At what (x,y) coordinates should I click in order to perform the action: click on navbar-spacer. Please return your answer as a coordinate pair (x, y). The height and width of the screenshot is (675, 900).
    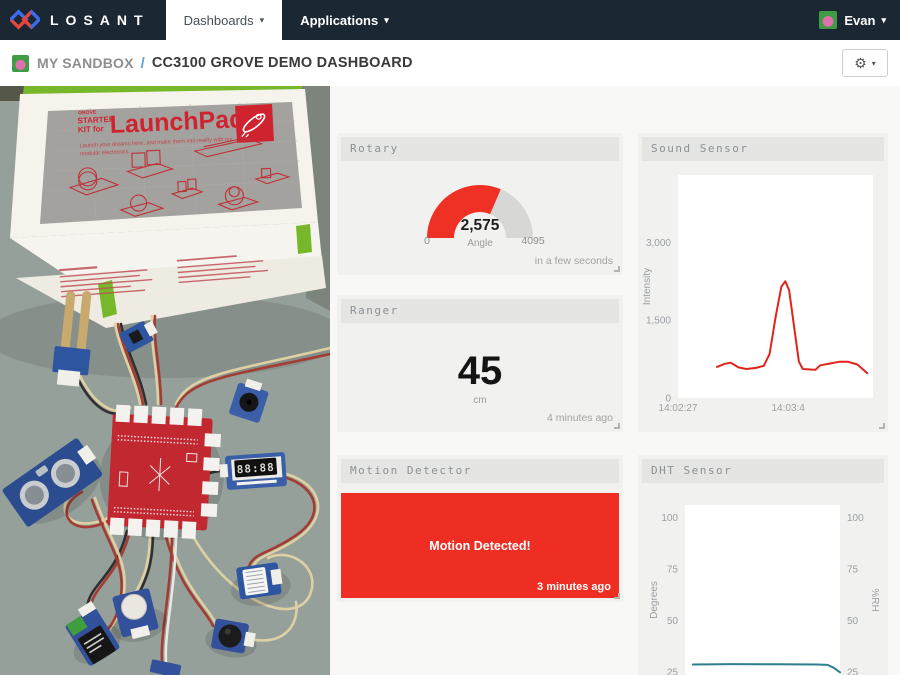
    Looking at the image, I should click on (606, 20).